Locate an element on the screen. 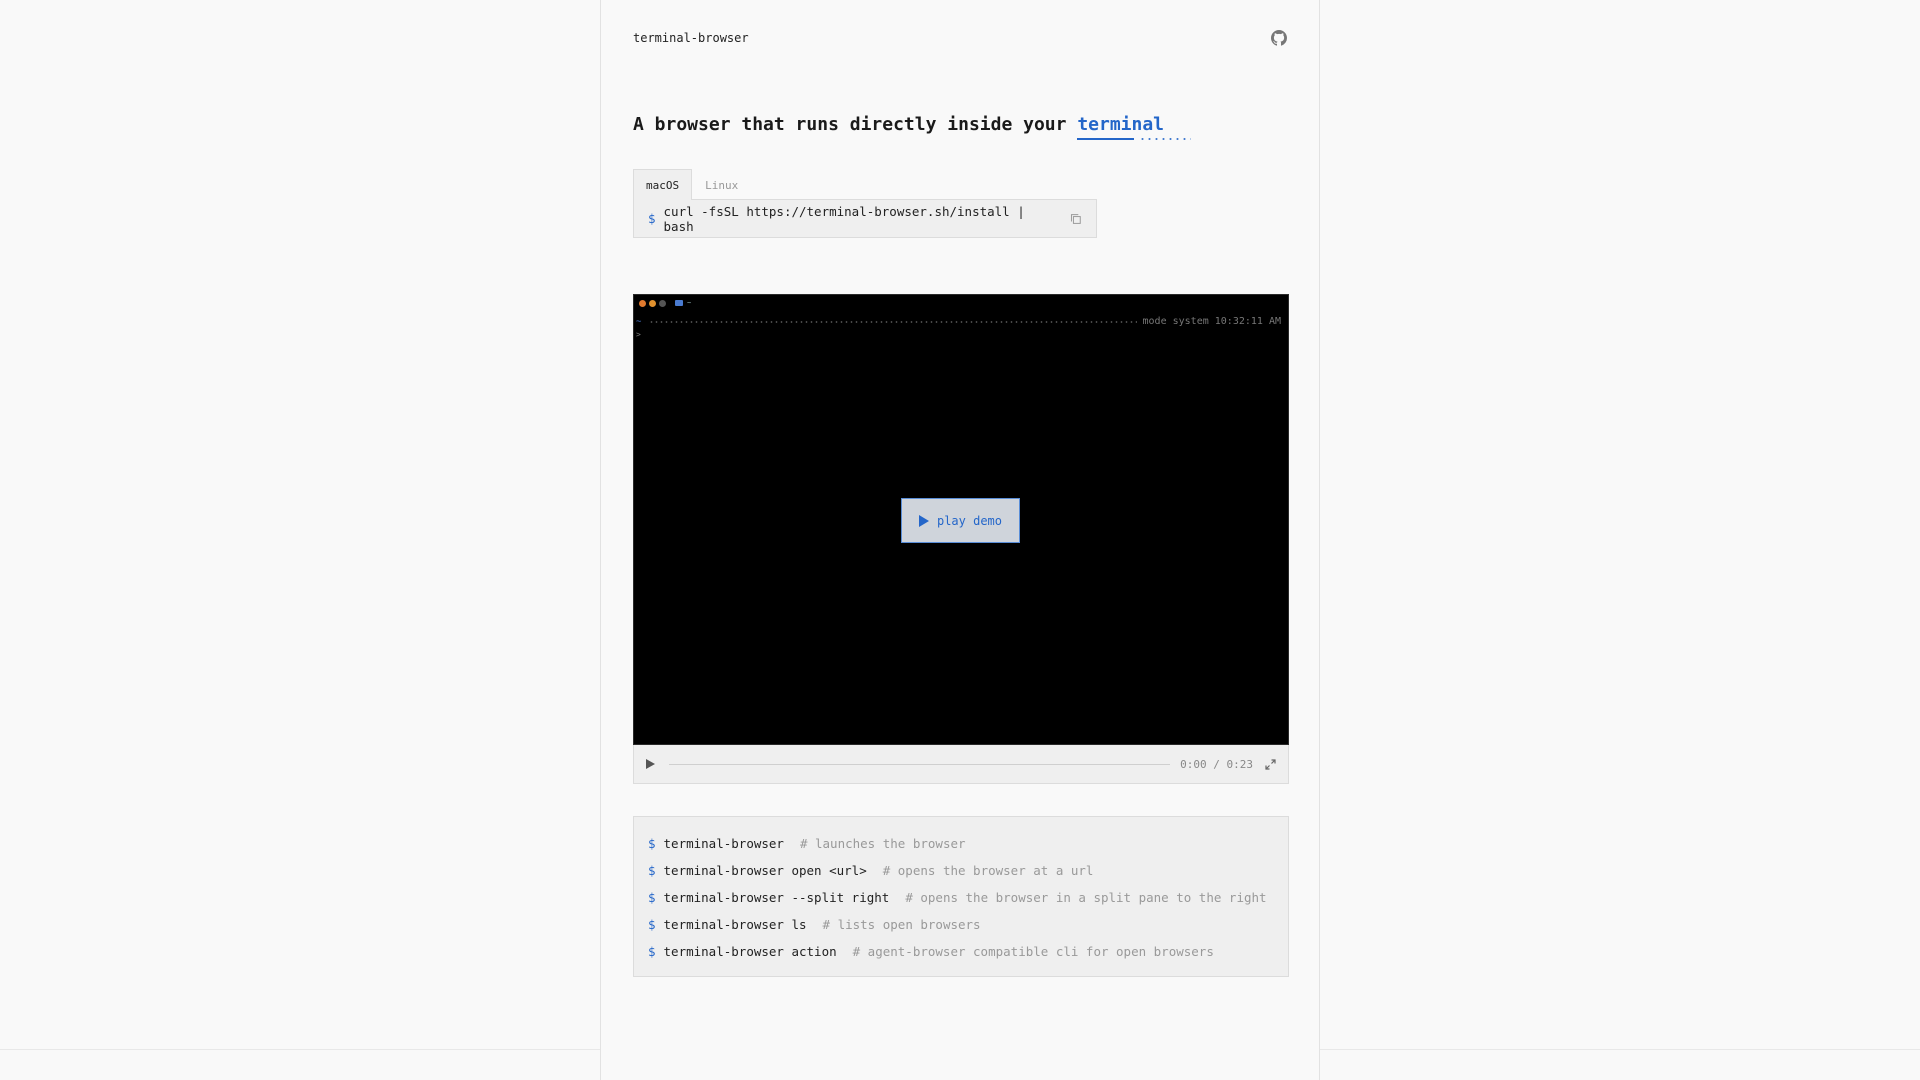  terminal-tab-bar: ~ is located at coordinates (665, 303).